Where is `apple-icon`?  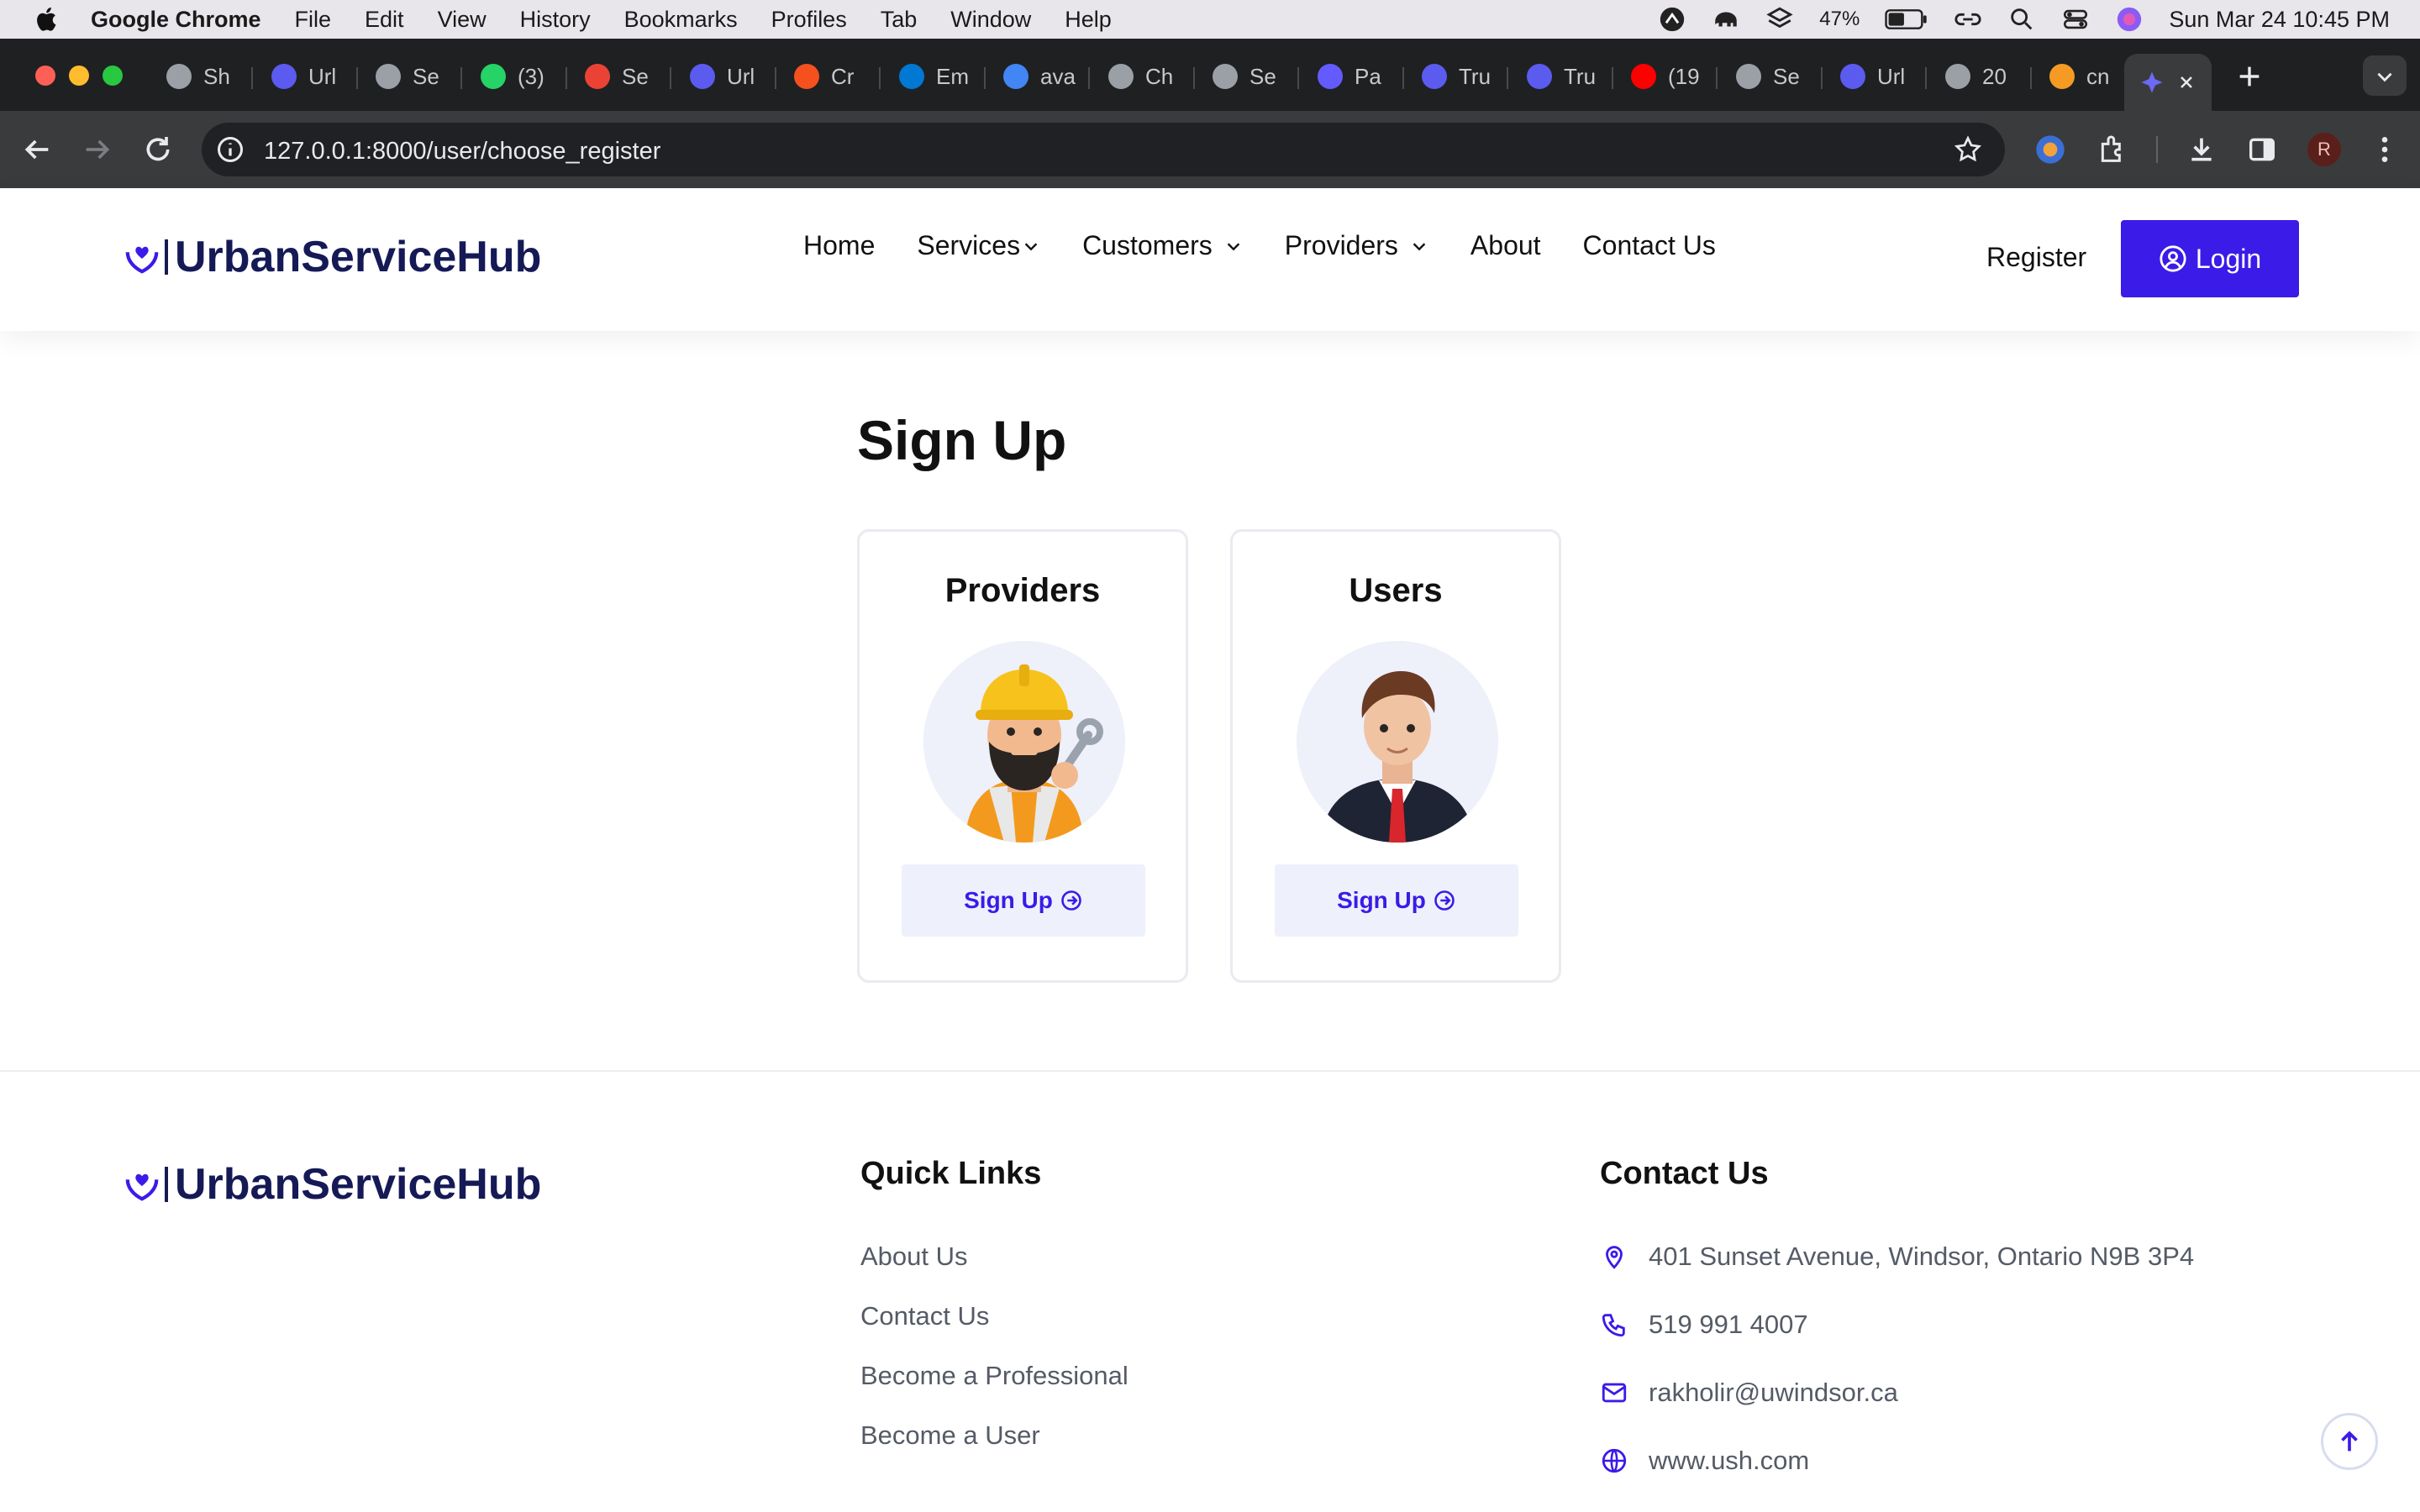
apple-icon is located at coordinates (47, 19).